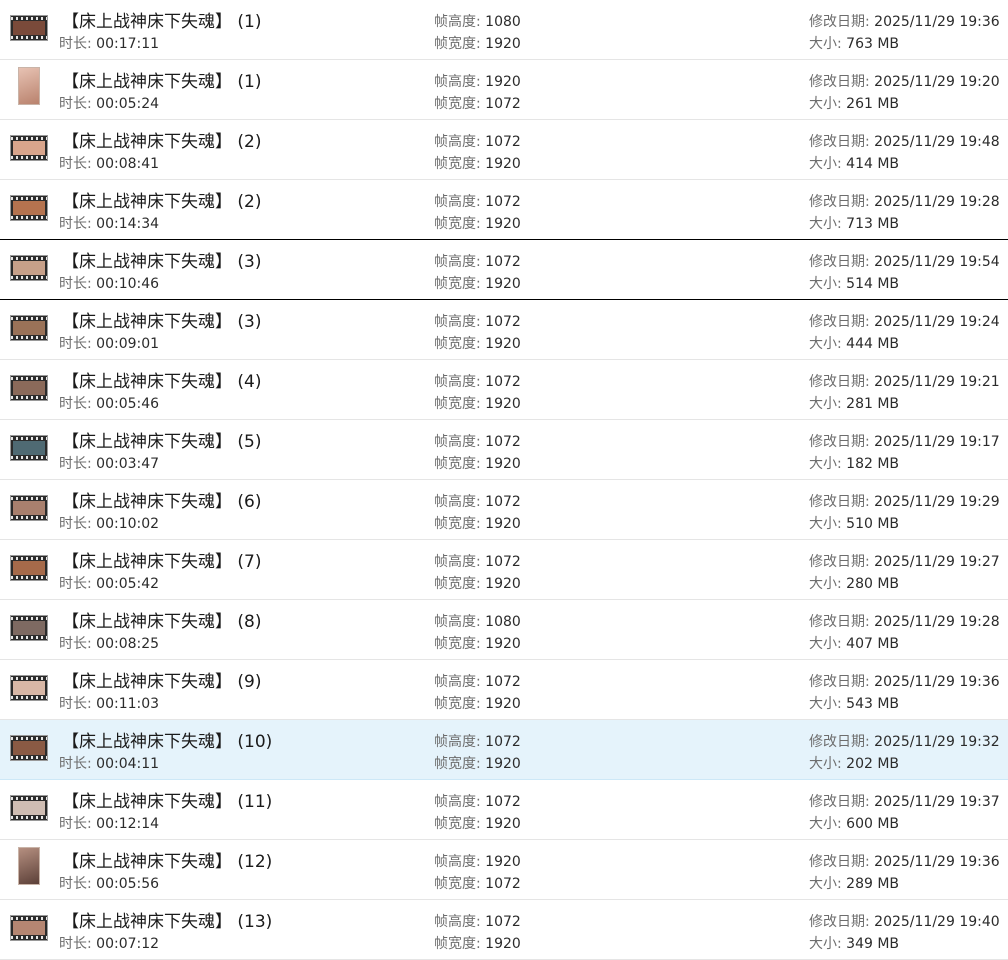 Image resolution: width=1008 pixels, height=960 pixels. Describe the element at coordinates (854, 884) in the screenshot. I see `file-size: 大小: 289 MB` at that location.